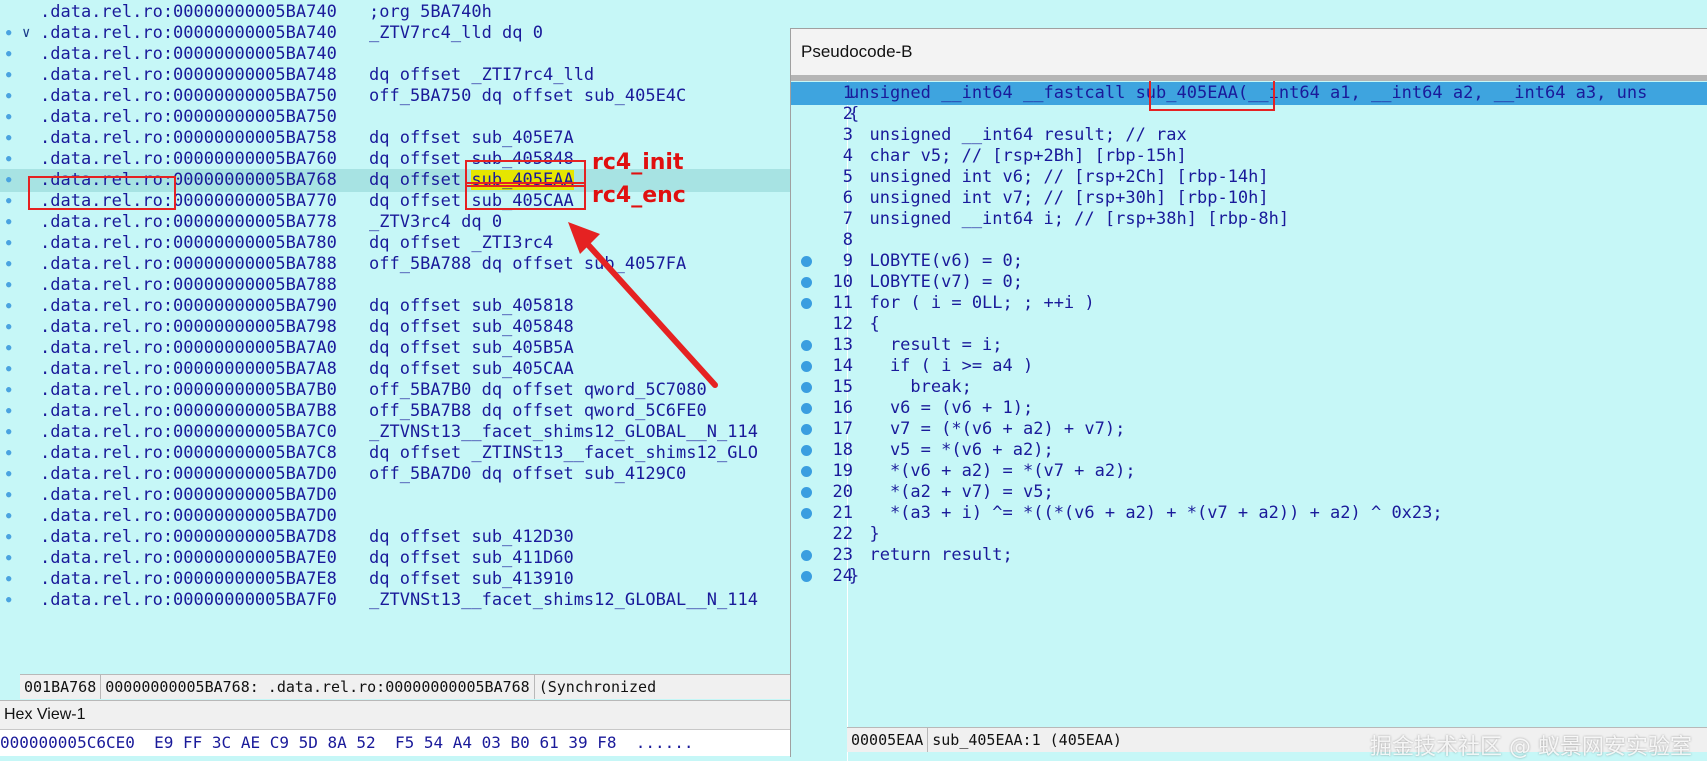 This screenshot has height=761, width=1707. What do you see at coordinates (395, 117) in the screenshot?
I see `disasm-line: ● .data.rel.ro:00000000005BA750` at bounding box center [395, 117].